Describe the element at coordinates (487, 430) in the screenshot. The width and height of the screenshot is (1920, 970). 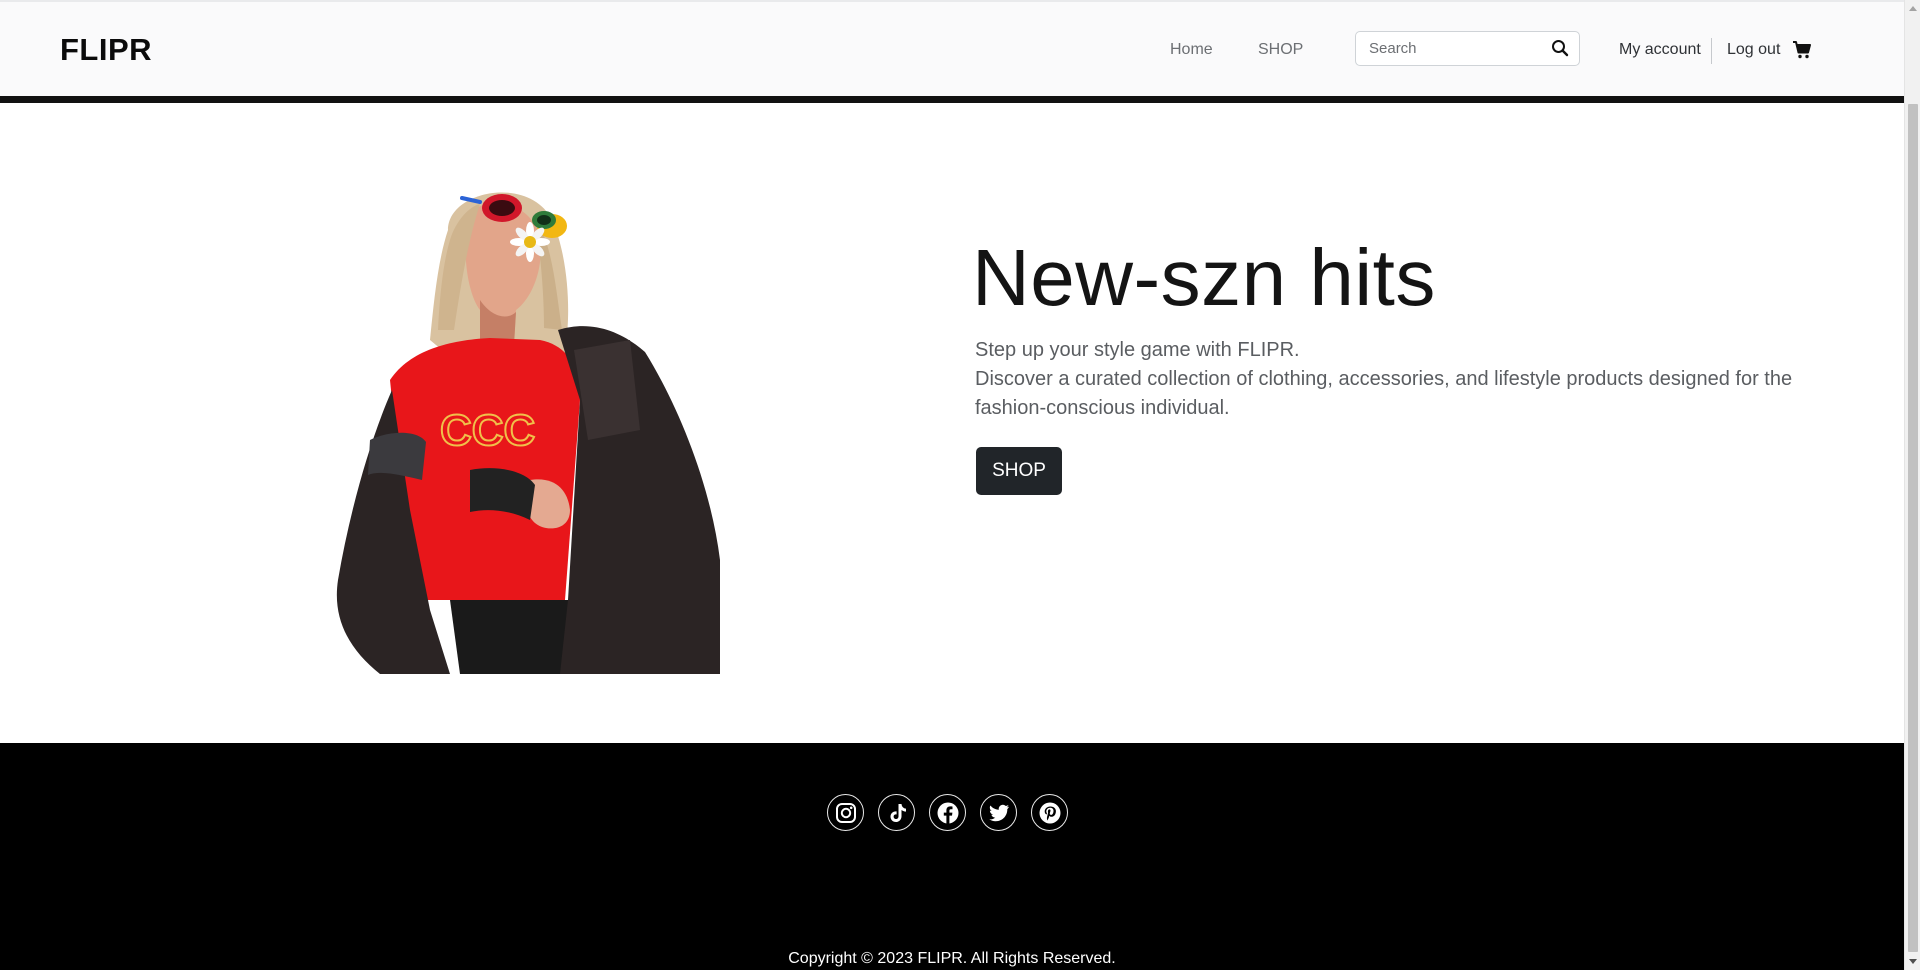
I see `svg-text: CCC` at that location.